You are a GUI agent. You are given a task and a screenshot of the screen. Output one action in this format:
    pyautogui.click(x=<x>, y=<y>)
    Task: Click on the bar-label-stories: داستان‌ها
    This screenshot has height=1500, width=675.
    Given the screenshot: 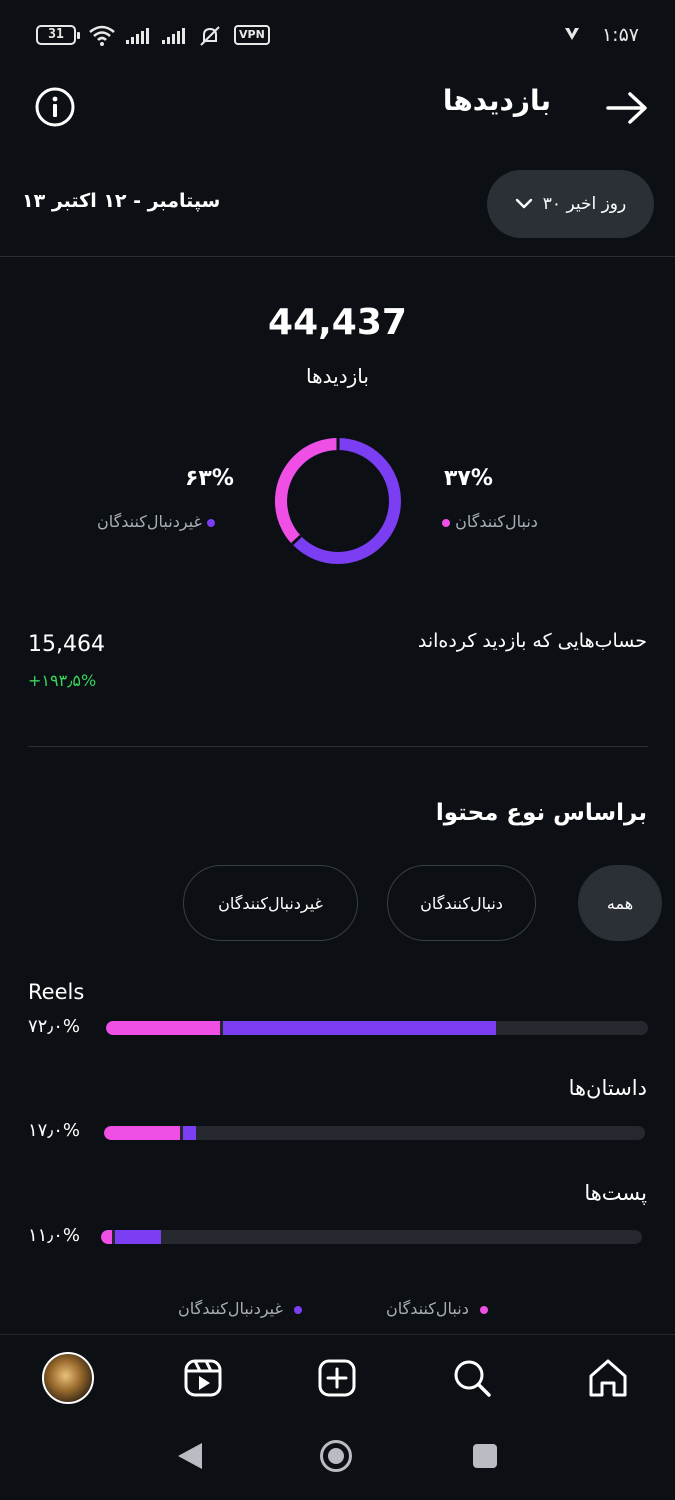 What is the action you would take?
    pyautogui.click(x=607, y=1088)
    